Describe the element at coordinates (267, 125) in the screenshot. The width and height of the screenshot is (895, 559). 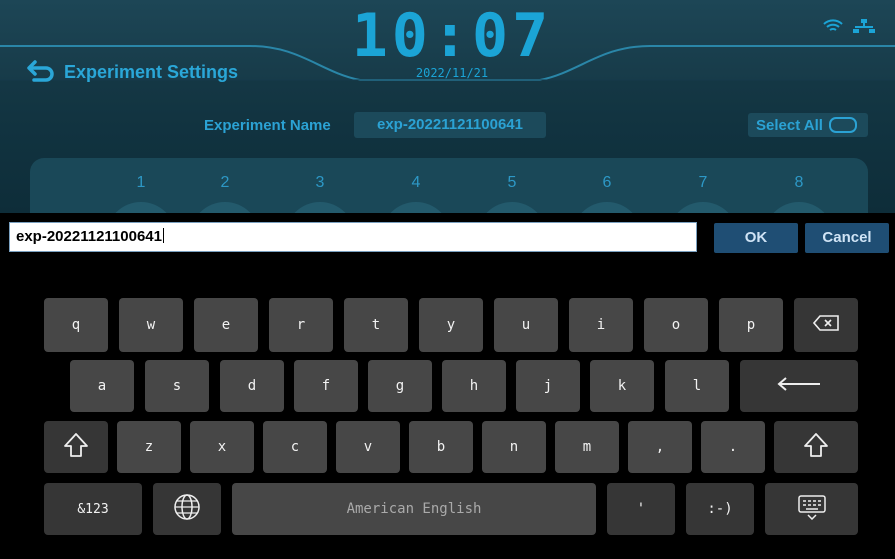
I see `experiment-name-label: Experiment Name` at that location.